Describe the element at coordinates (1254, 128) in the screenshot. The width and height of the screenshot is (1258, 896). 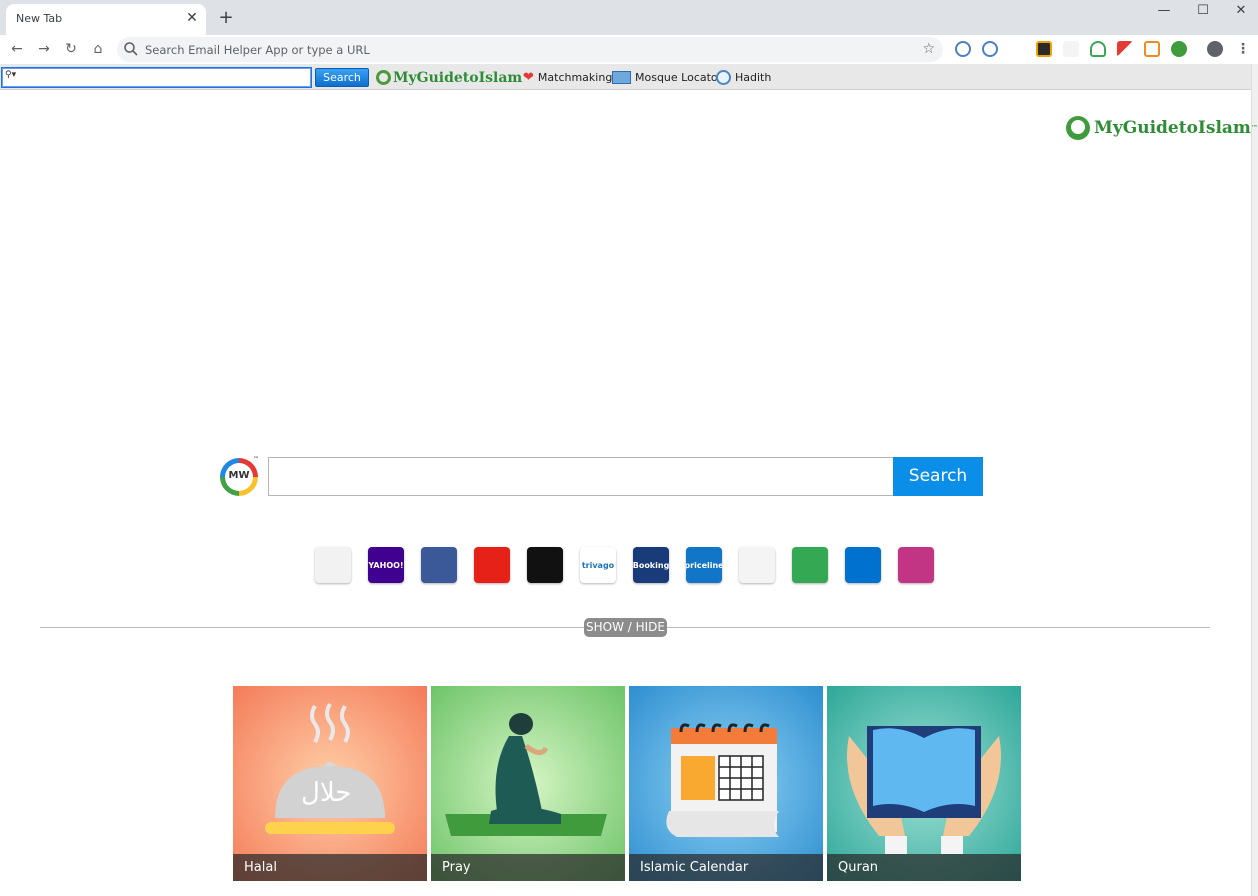
I see `brand-logo-tm: ™` at that location.